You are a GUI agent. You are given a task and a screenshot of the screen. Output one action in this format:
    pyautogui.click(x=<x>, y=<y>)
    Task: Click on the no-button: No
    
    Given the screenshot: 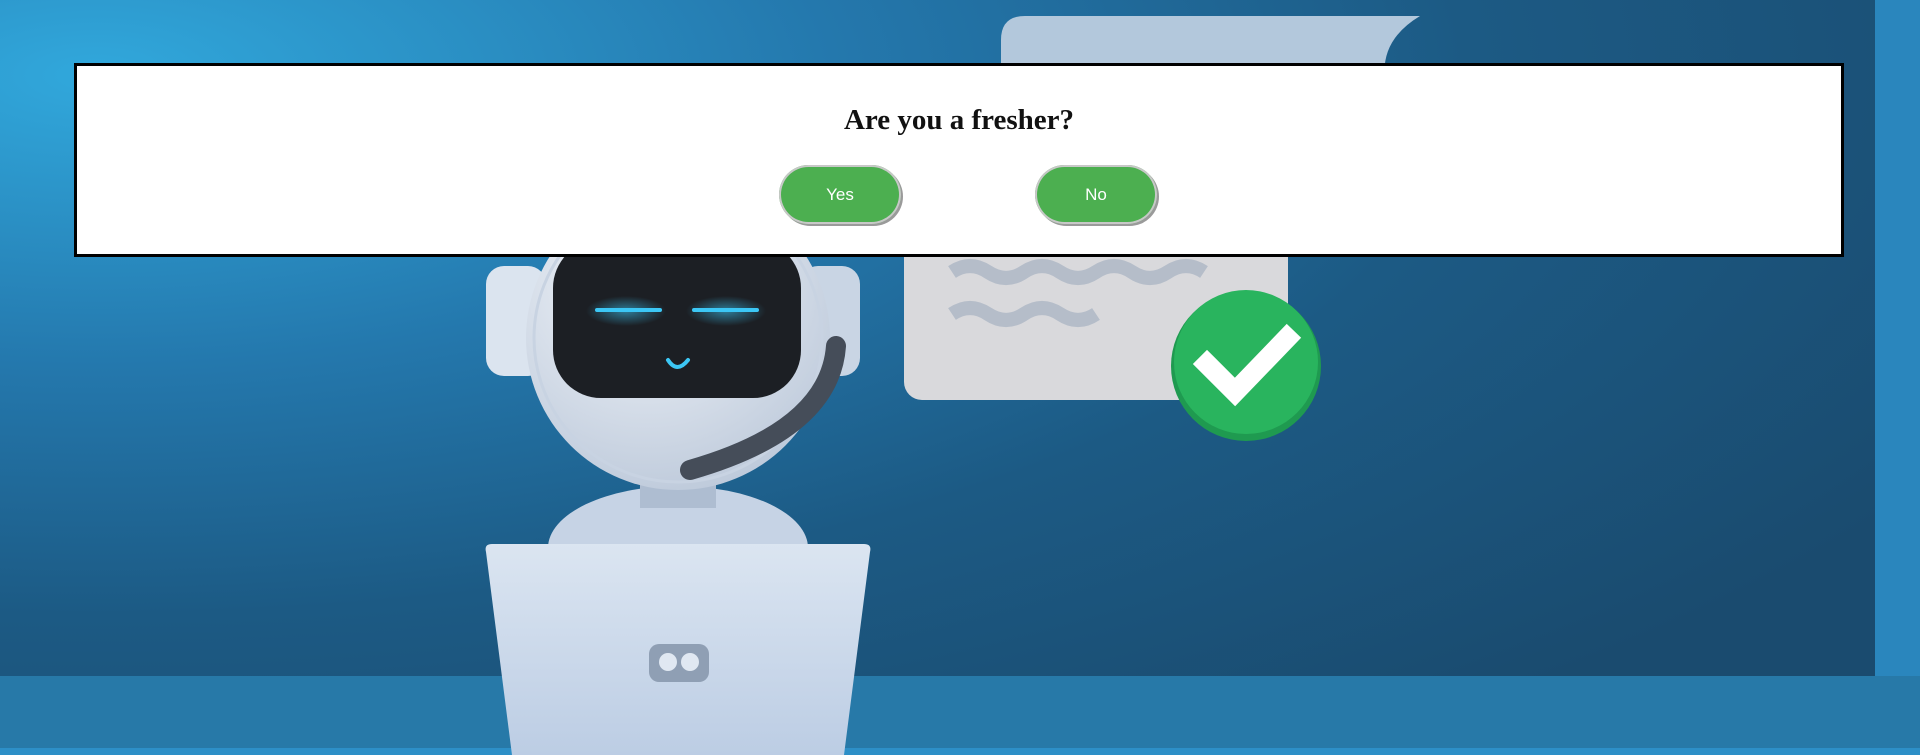 What is the action you would take?
    pyautogui.click(x=1096, y=194)
    